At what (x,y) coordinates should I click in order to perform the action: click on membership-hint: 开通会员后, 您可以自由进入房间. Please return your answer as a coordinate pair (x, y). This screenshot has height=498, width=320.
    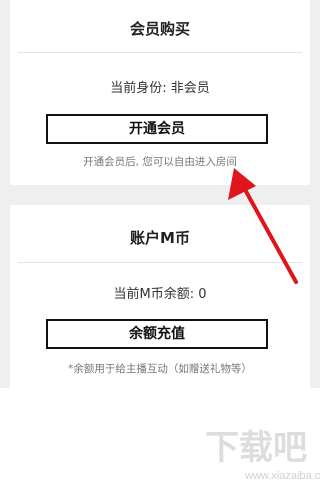
    Looking at the image, I should click on (160, 162).